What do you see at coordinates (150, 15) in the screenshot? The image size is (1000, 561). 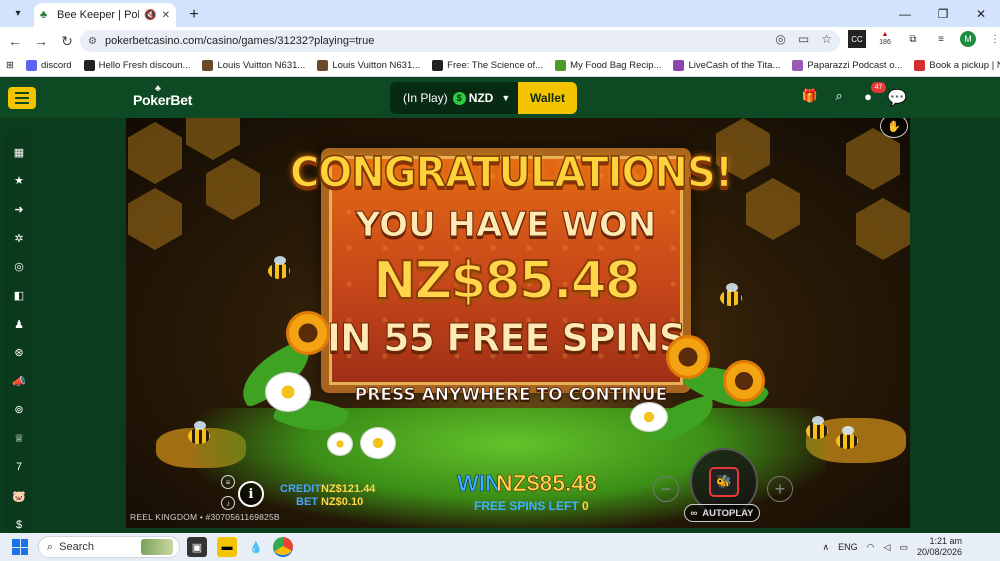 I see `mute-tab-icon: 🔇` at bounding box center [150, 15].